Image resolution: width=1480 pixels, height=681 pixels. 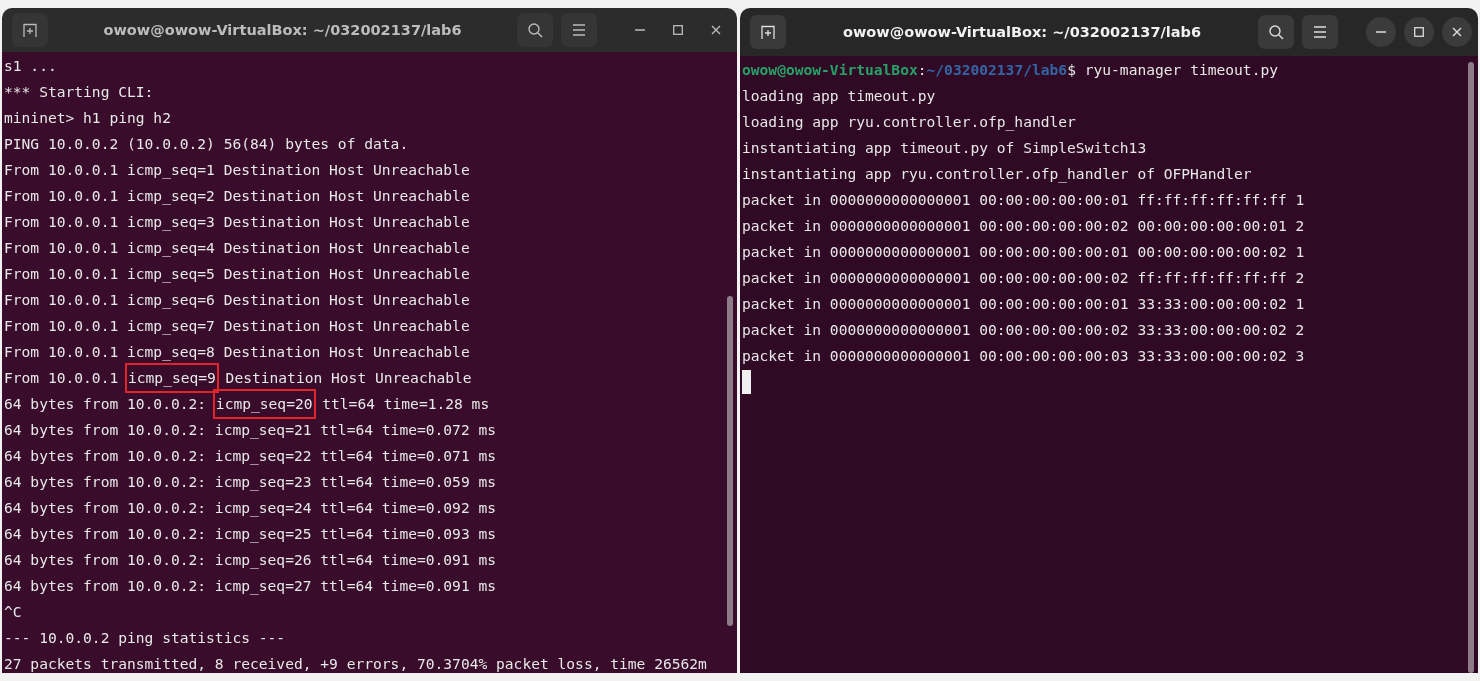 What do you see at coordinates (61, 378) in the screenshot?
I see `terminal-text: From 10.0.0.1` at bounding box center [61, 378].